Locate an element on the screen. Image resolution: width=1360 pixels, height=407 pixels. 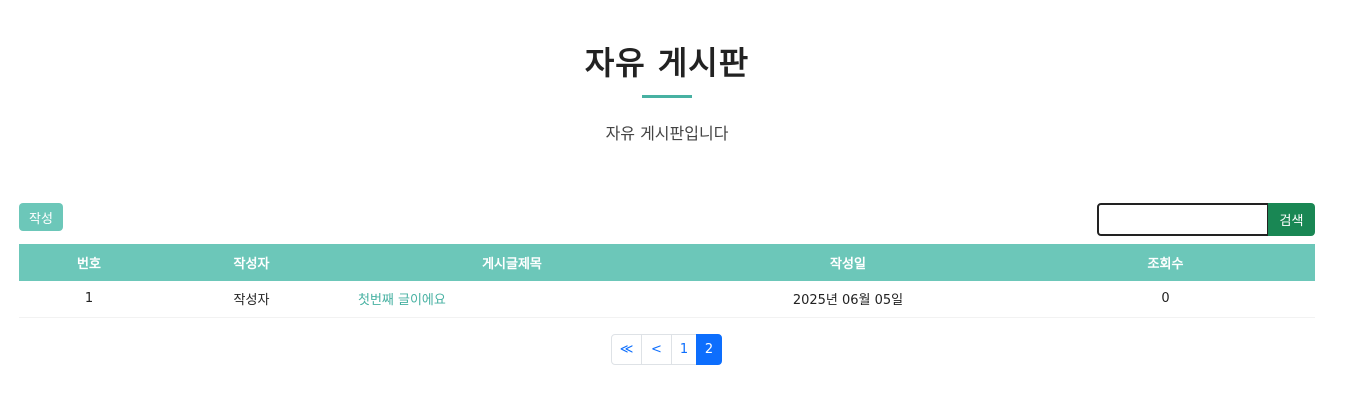
search-input is located at coordinates (1183, 219).